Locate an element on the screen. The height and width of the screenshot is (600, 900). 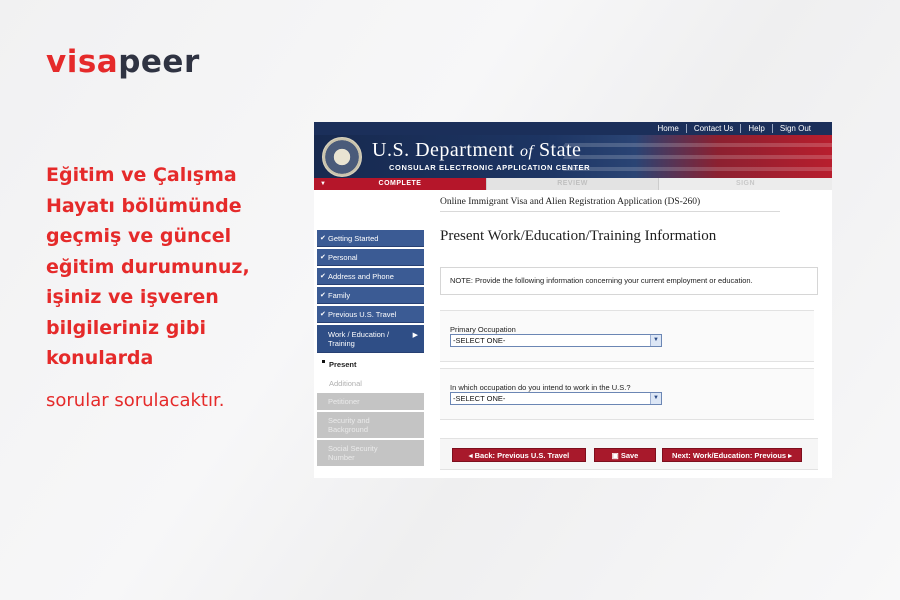
department-title: U.S. Department of State is located at coordinates (476, 150).